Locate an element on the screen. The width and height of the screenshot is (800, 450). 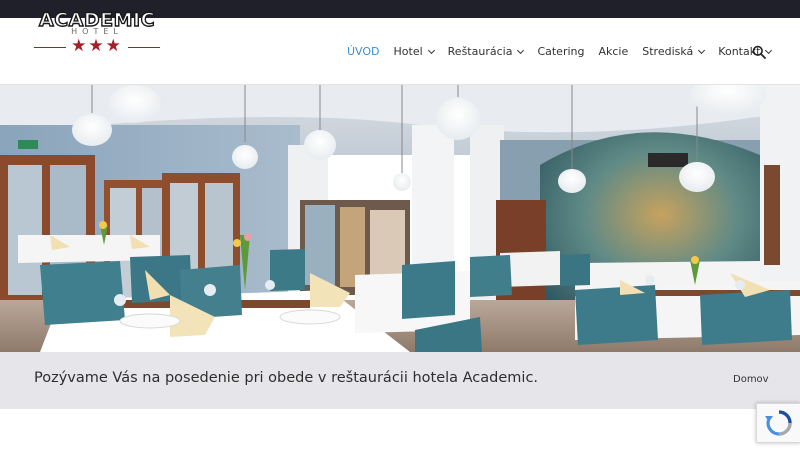
breadcrumb-home: Domov is located at coordinates (751, 379).